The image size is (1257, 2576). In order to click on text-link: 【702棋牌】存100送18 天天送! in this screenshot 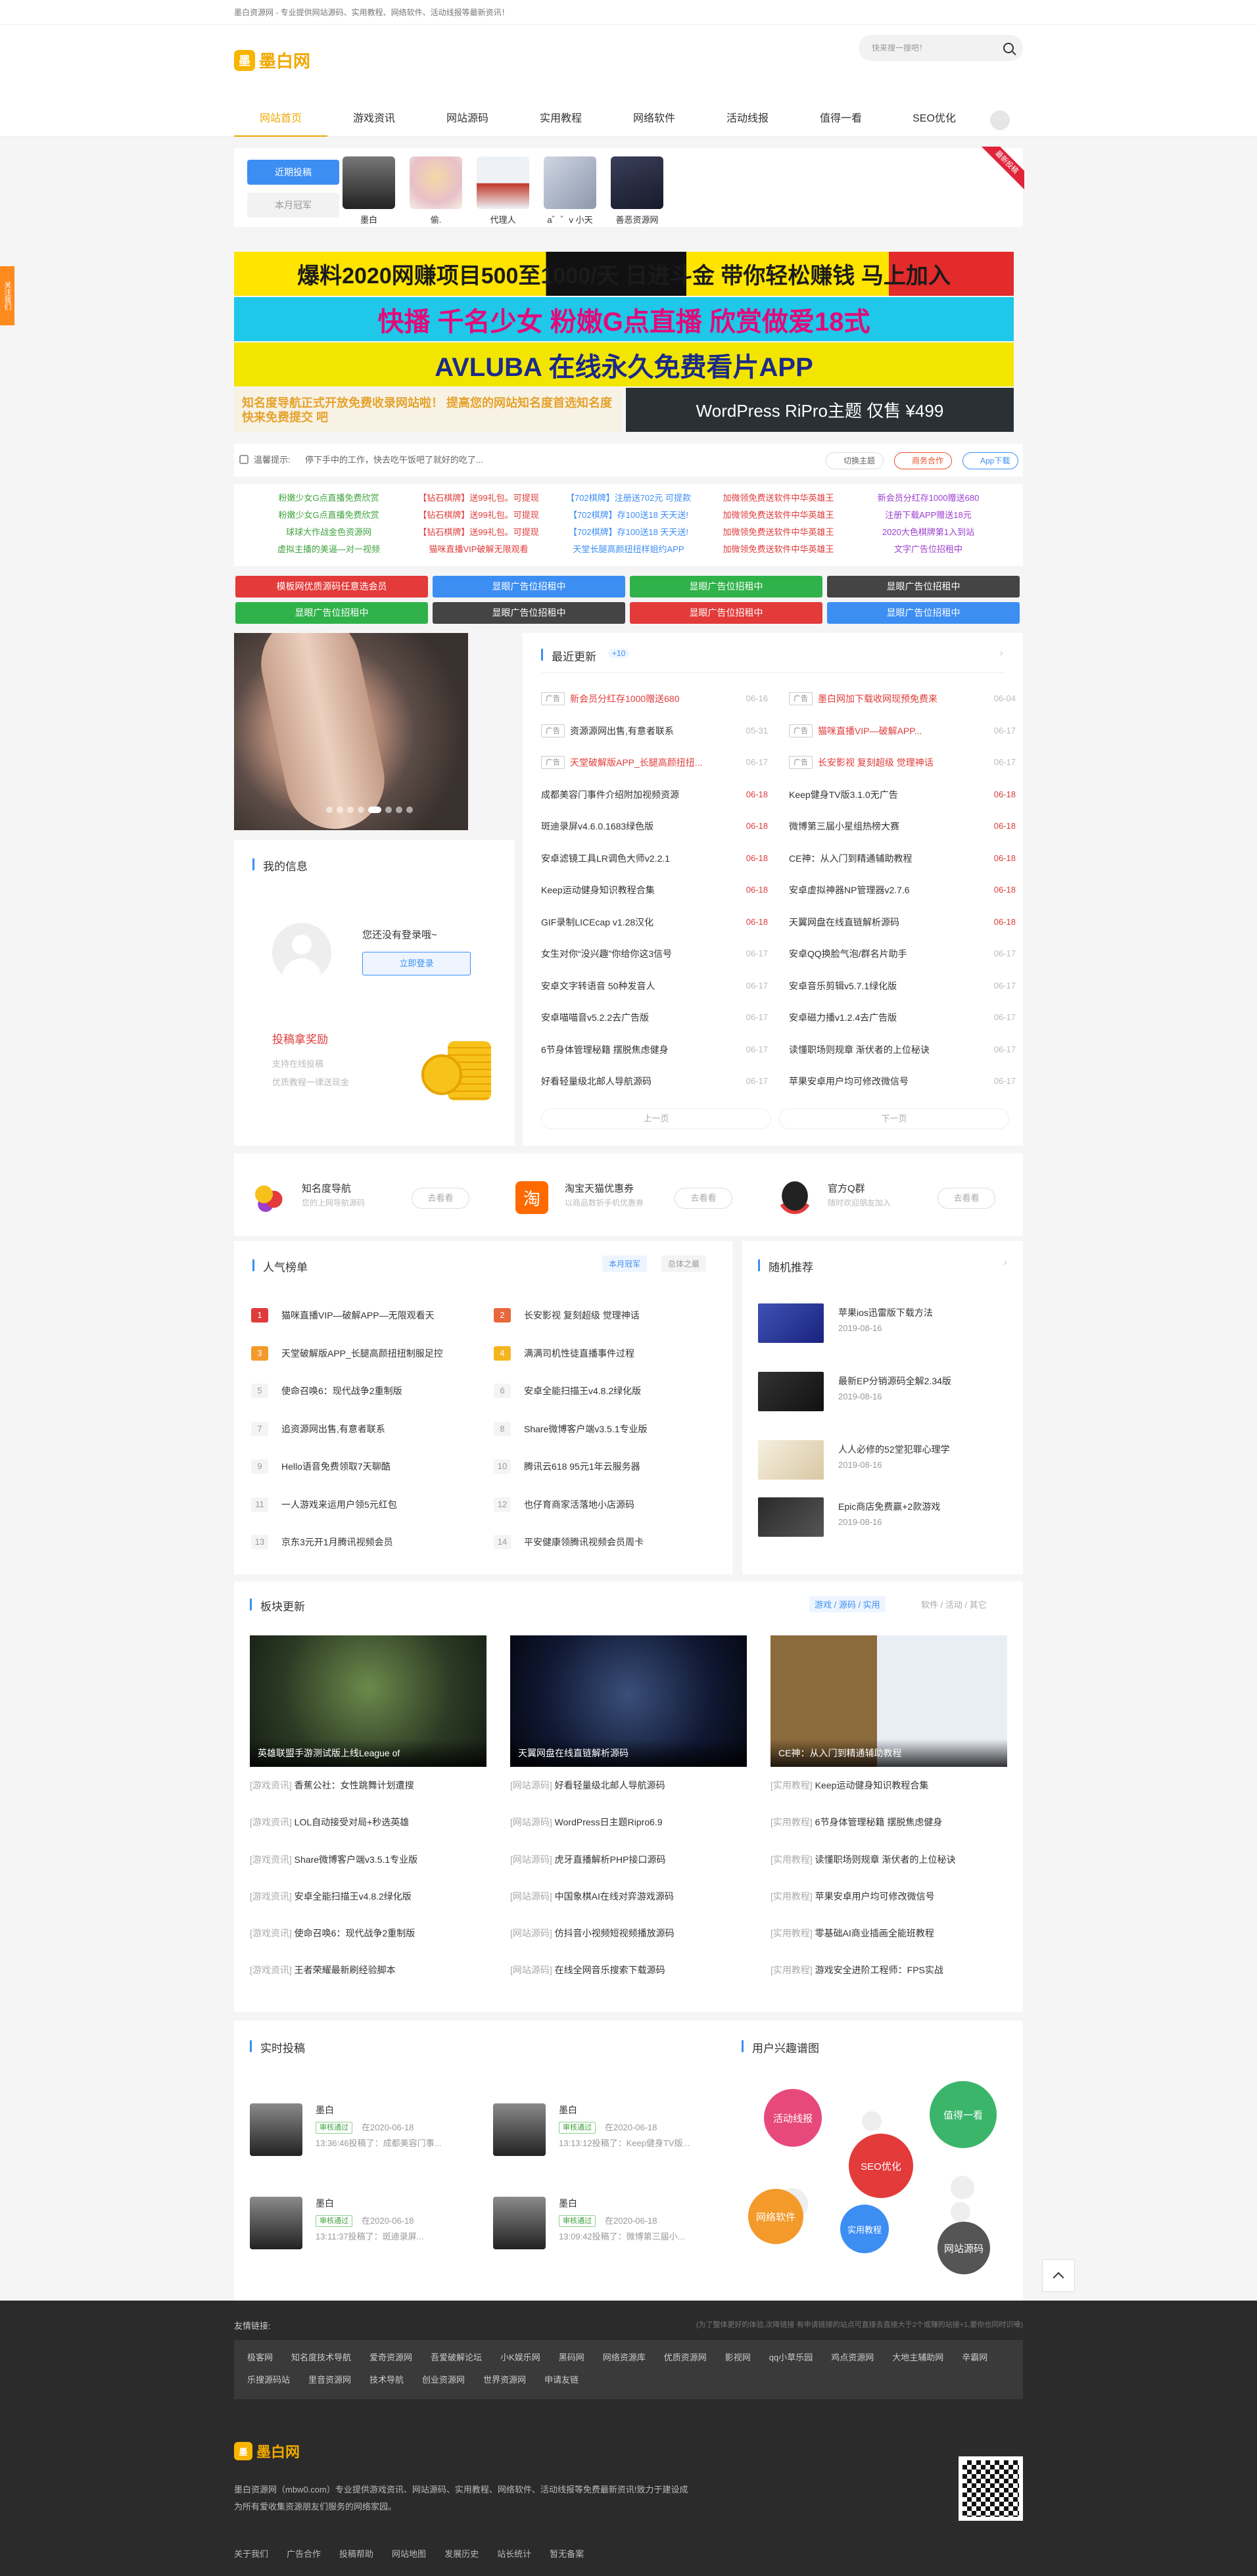, I will do `click(628, 515)`.